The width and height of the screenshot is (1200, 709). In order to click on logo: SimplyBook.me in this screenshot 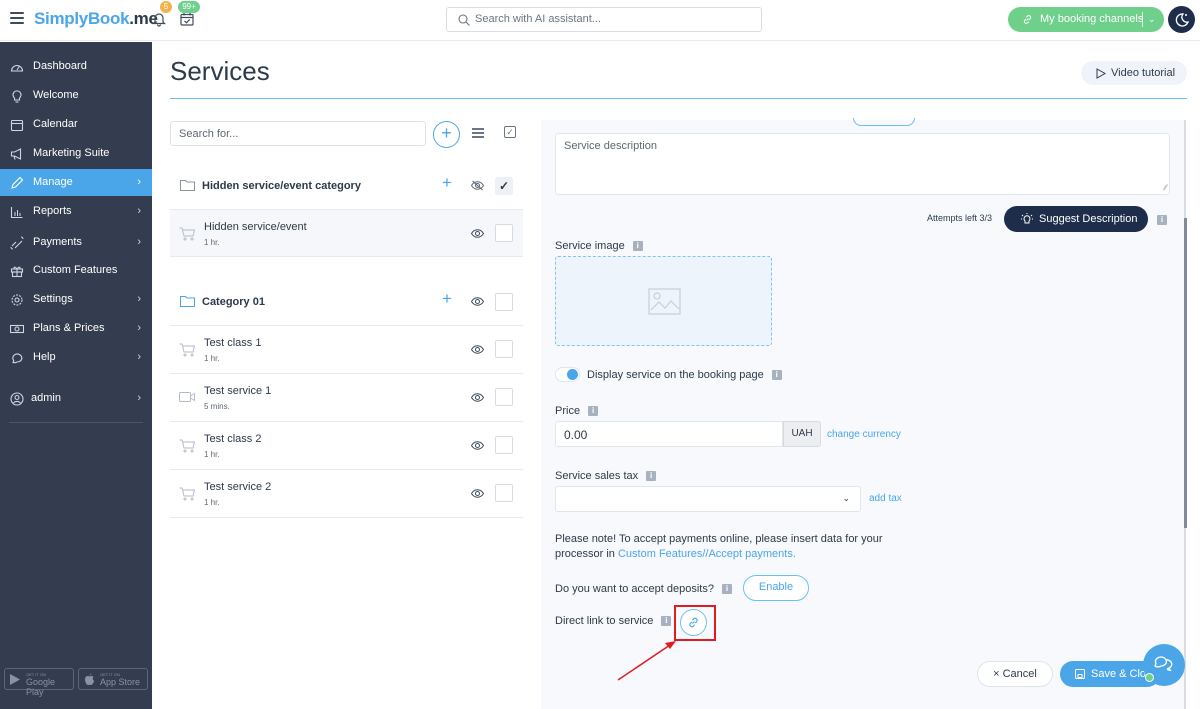, I will do `click(96, 19)`.